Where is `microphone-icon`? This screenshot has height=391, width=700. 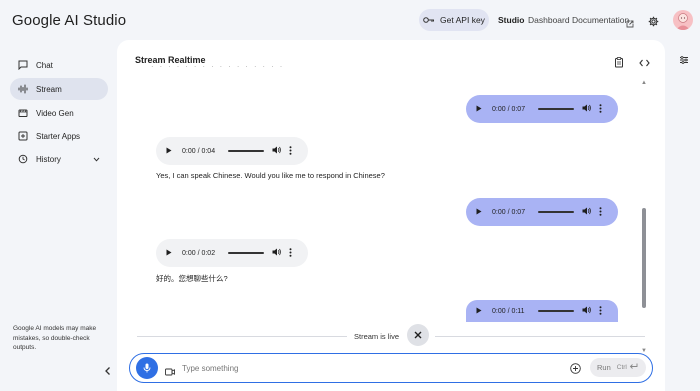
microphone-icon is located at coordinates (147, 368).